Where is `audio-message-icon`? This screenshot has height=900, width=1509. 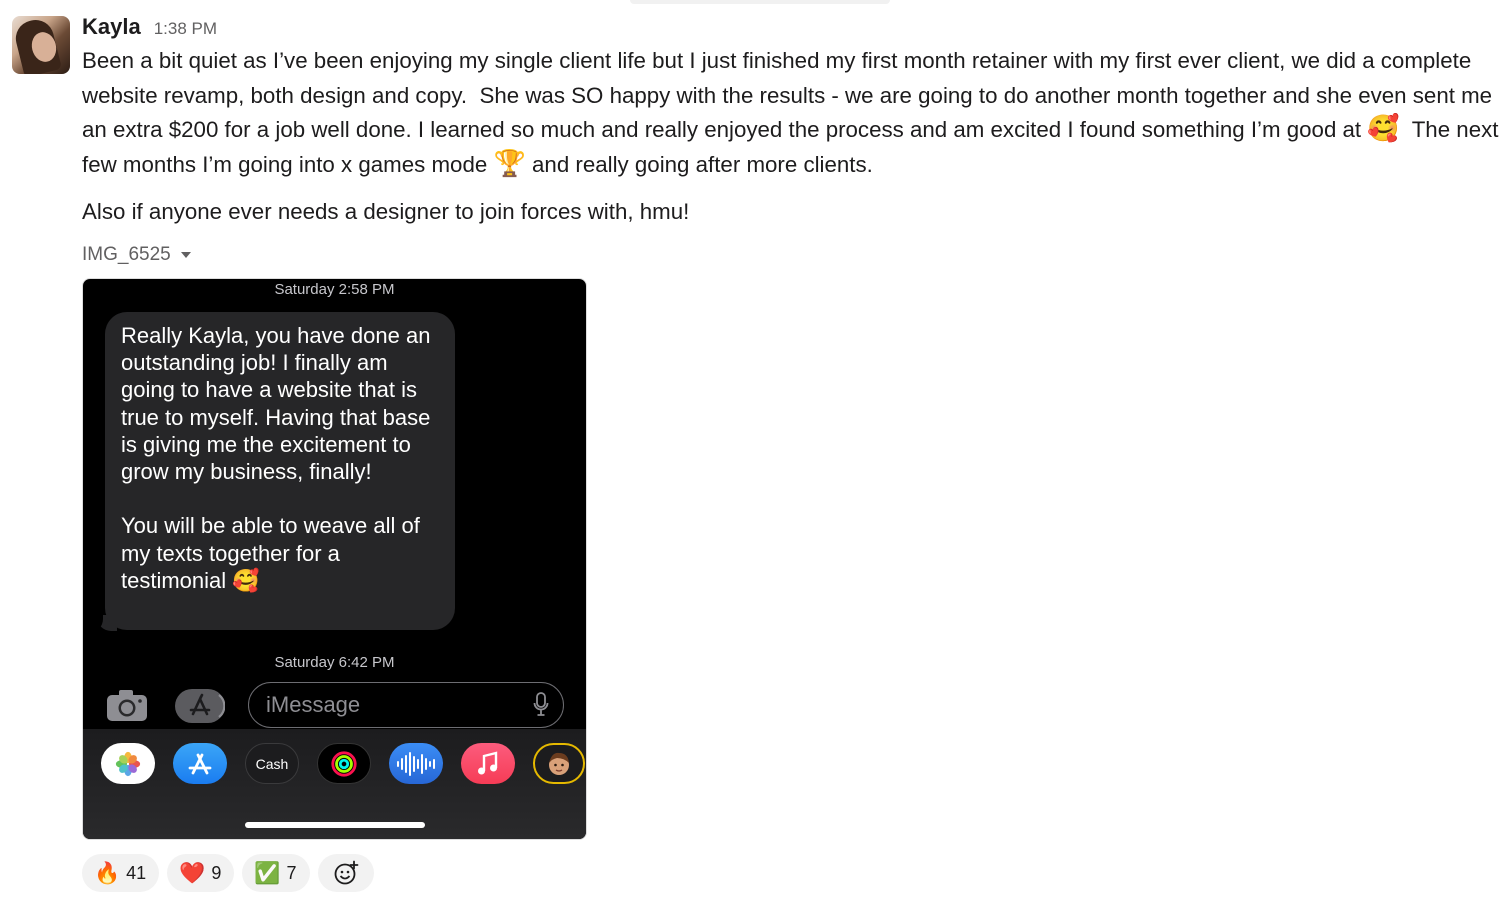
audio-message-icon is located at coordinates (416, 763).